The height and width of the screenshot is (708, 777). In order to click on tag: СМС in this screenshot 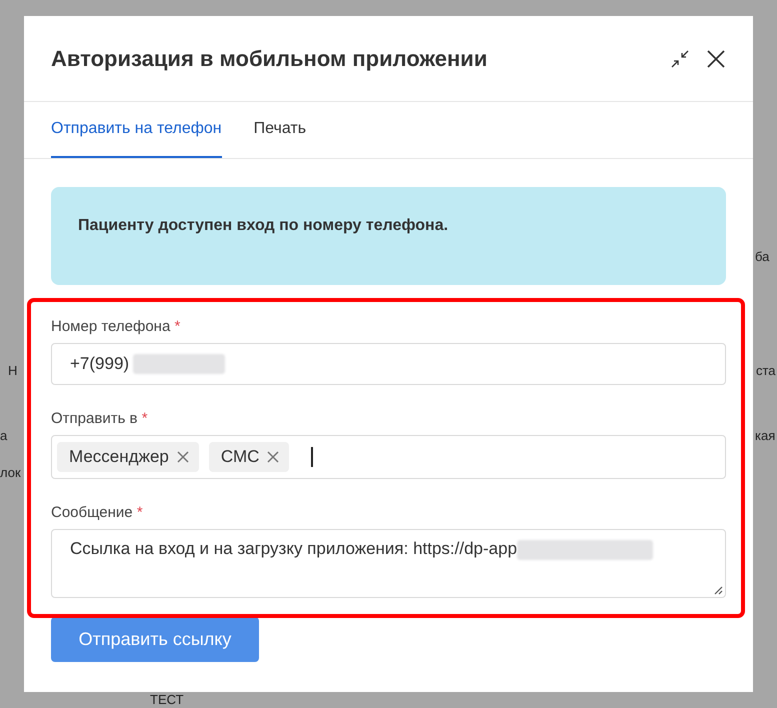, I will do `click(249, 457)`.